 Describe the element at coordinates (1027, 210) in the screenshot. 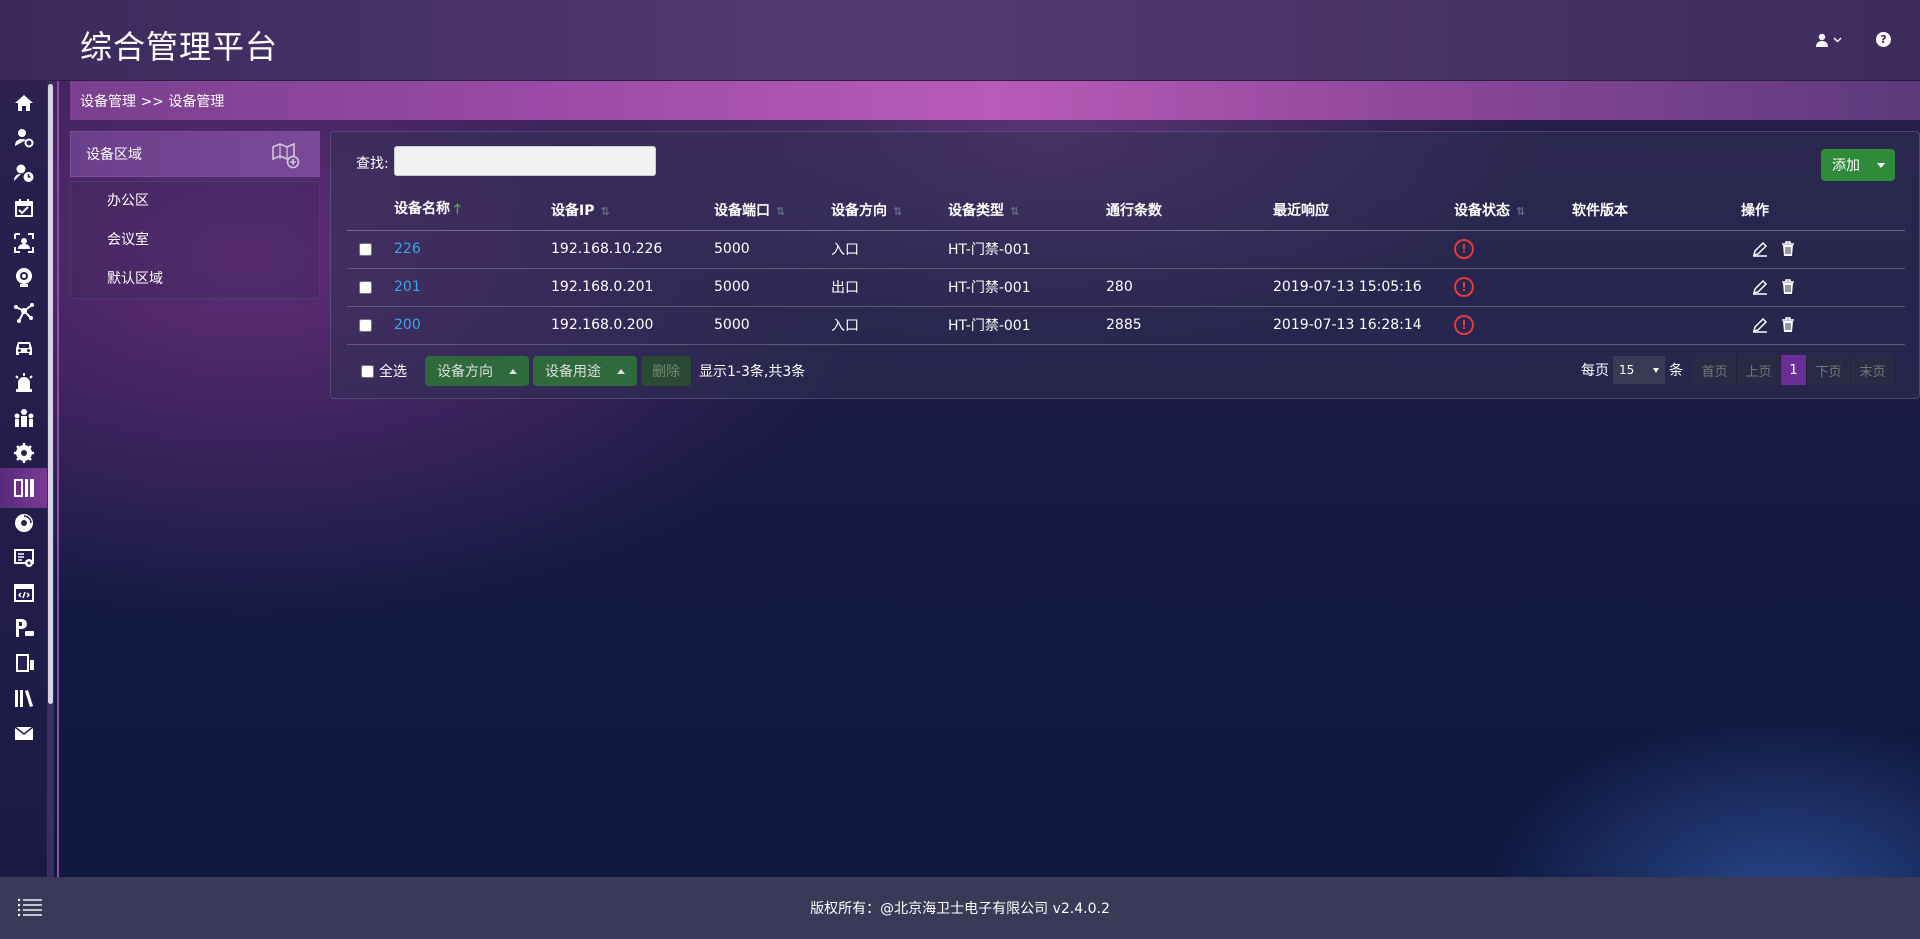

I see `header-device-type: 设备类型 ⇅` at that location.